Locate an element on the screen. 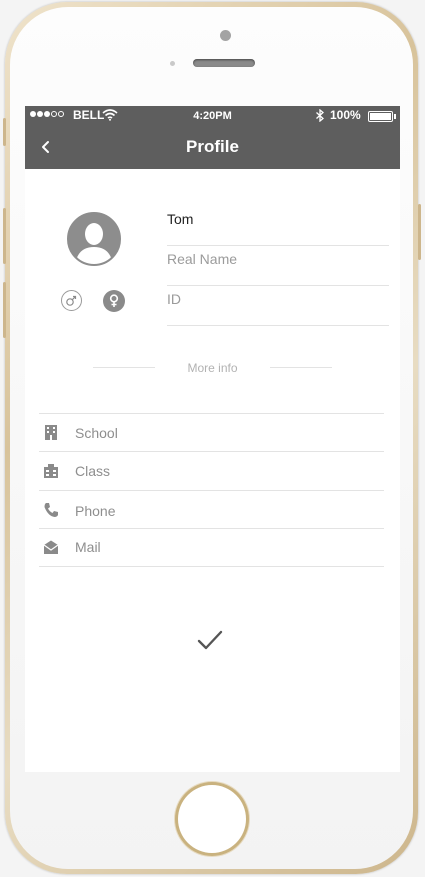  more-info-label: More info is located at coordinates (212, 368).